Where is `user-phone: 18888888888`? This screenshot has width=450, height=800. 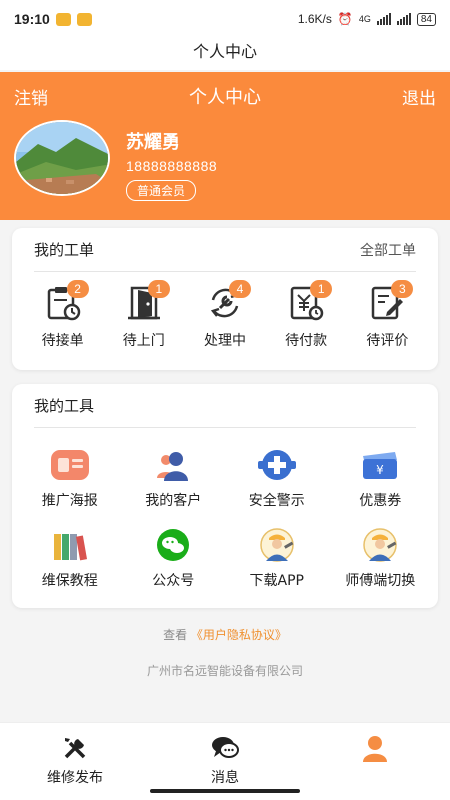
user-phone: 18888888888 is located at coordinates (172, 166).